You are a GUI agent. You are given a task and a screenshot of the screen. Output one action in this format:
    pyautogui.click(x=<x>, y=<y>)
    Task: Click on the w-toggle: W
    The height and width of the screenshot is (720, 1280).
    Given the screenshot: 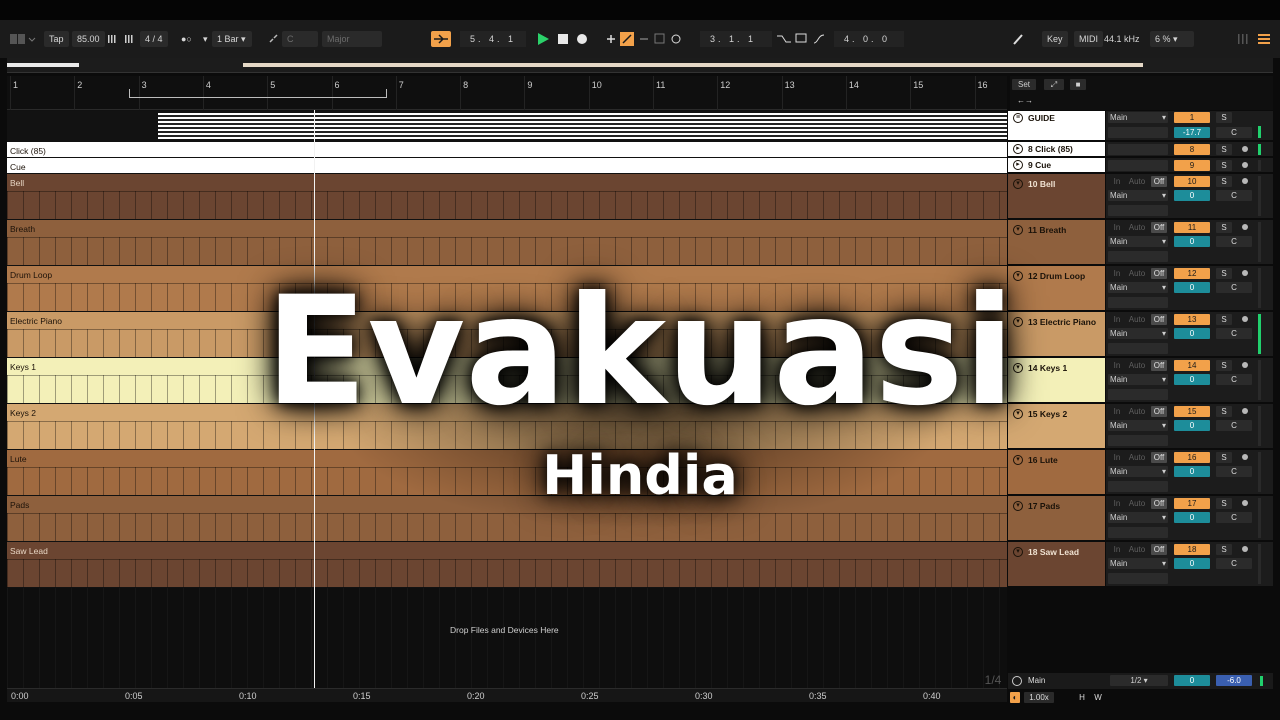 What is the action you would take?
    pyautogui.click(x=1098, y=697)
    